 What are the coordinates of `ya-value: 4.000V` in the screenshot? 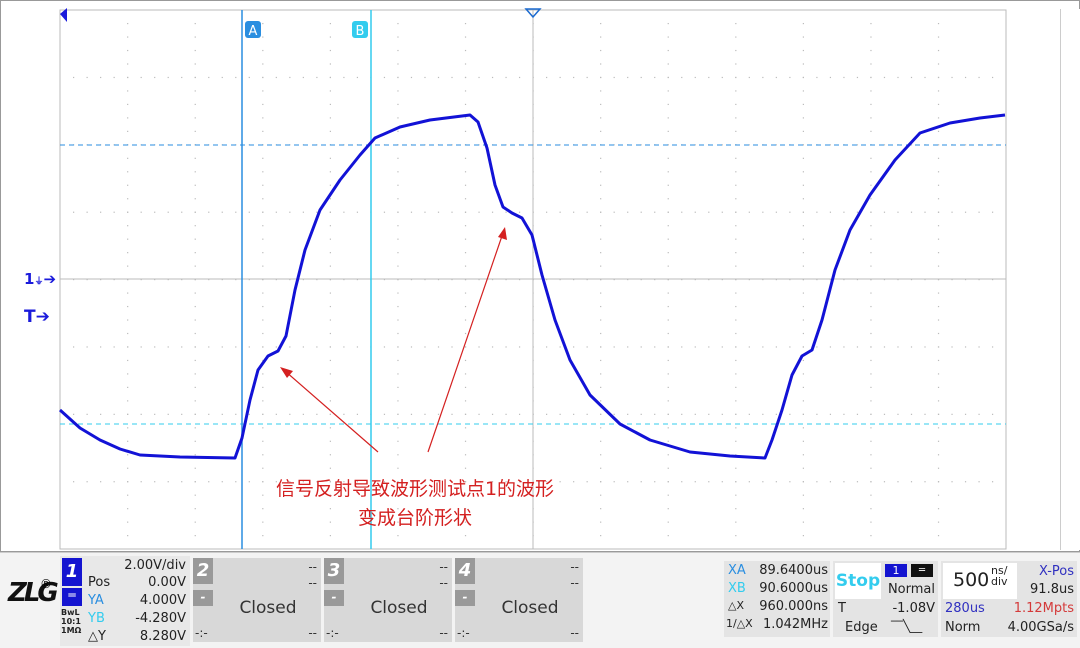 It's located at (162, 600).